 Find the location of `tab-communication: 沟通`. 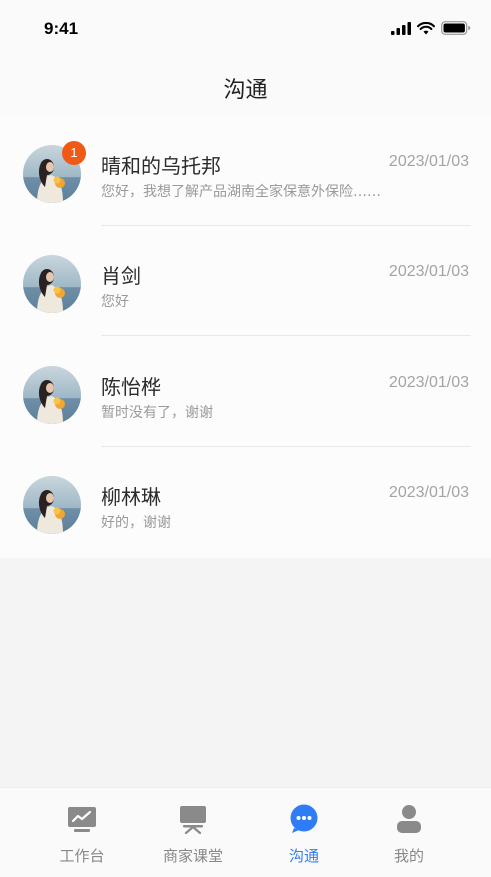

tab-communication: 沟通 is located at coordinates (304, 832).